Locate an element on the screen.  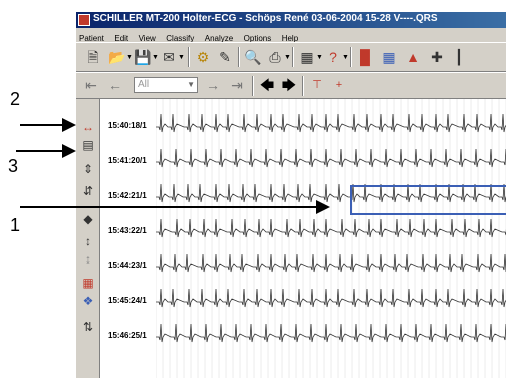
open-folder-icon: 📂 is located at coordinates (117, 57).